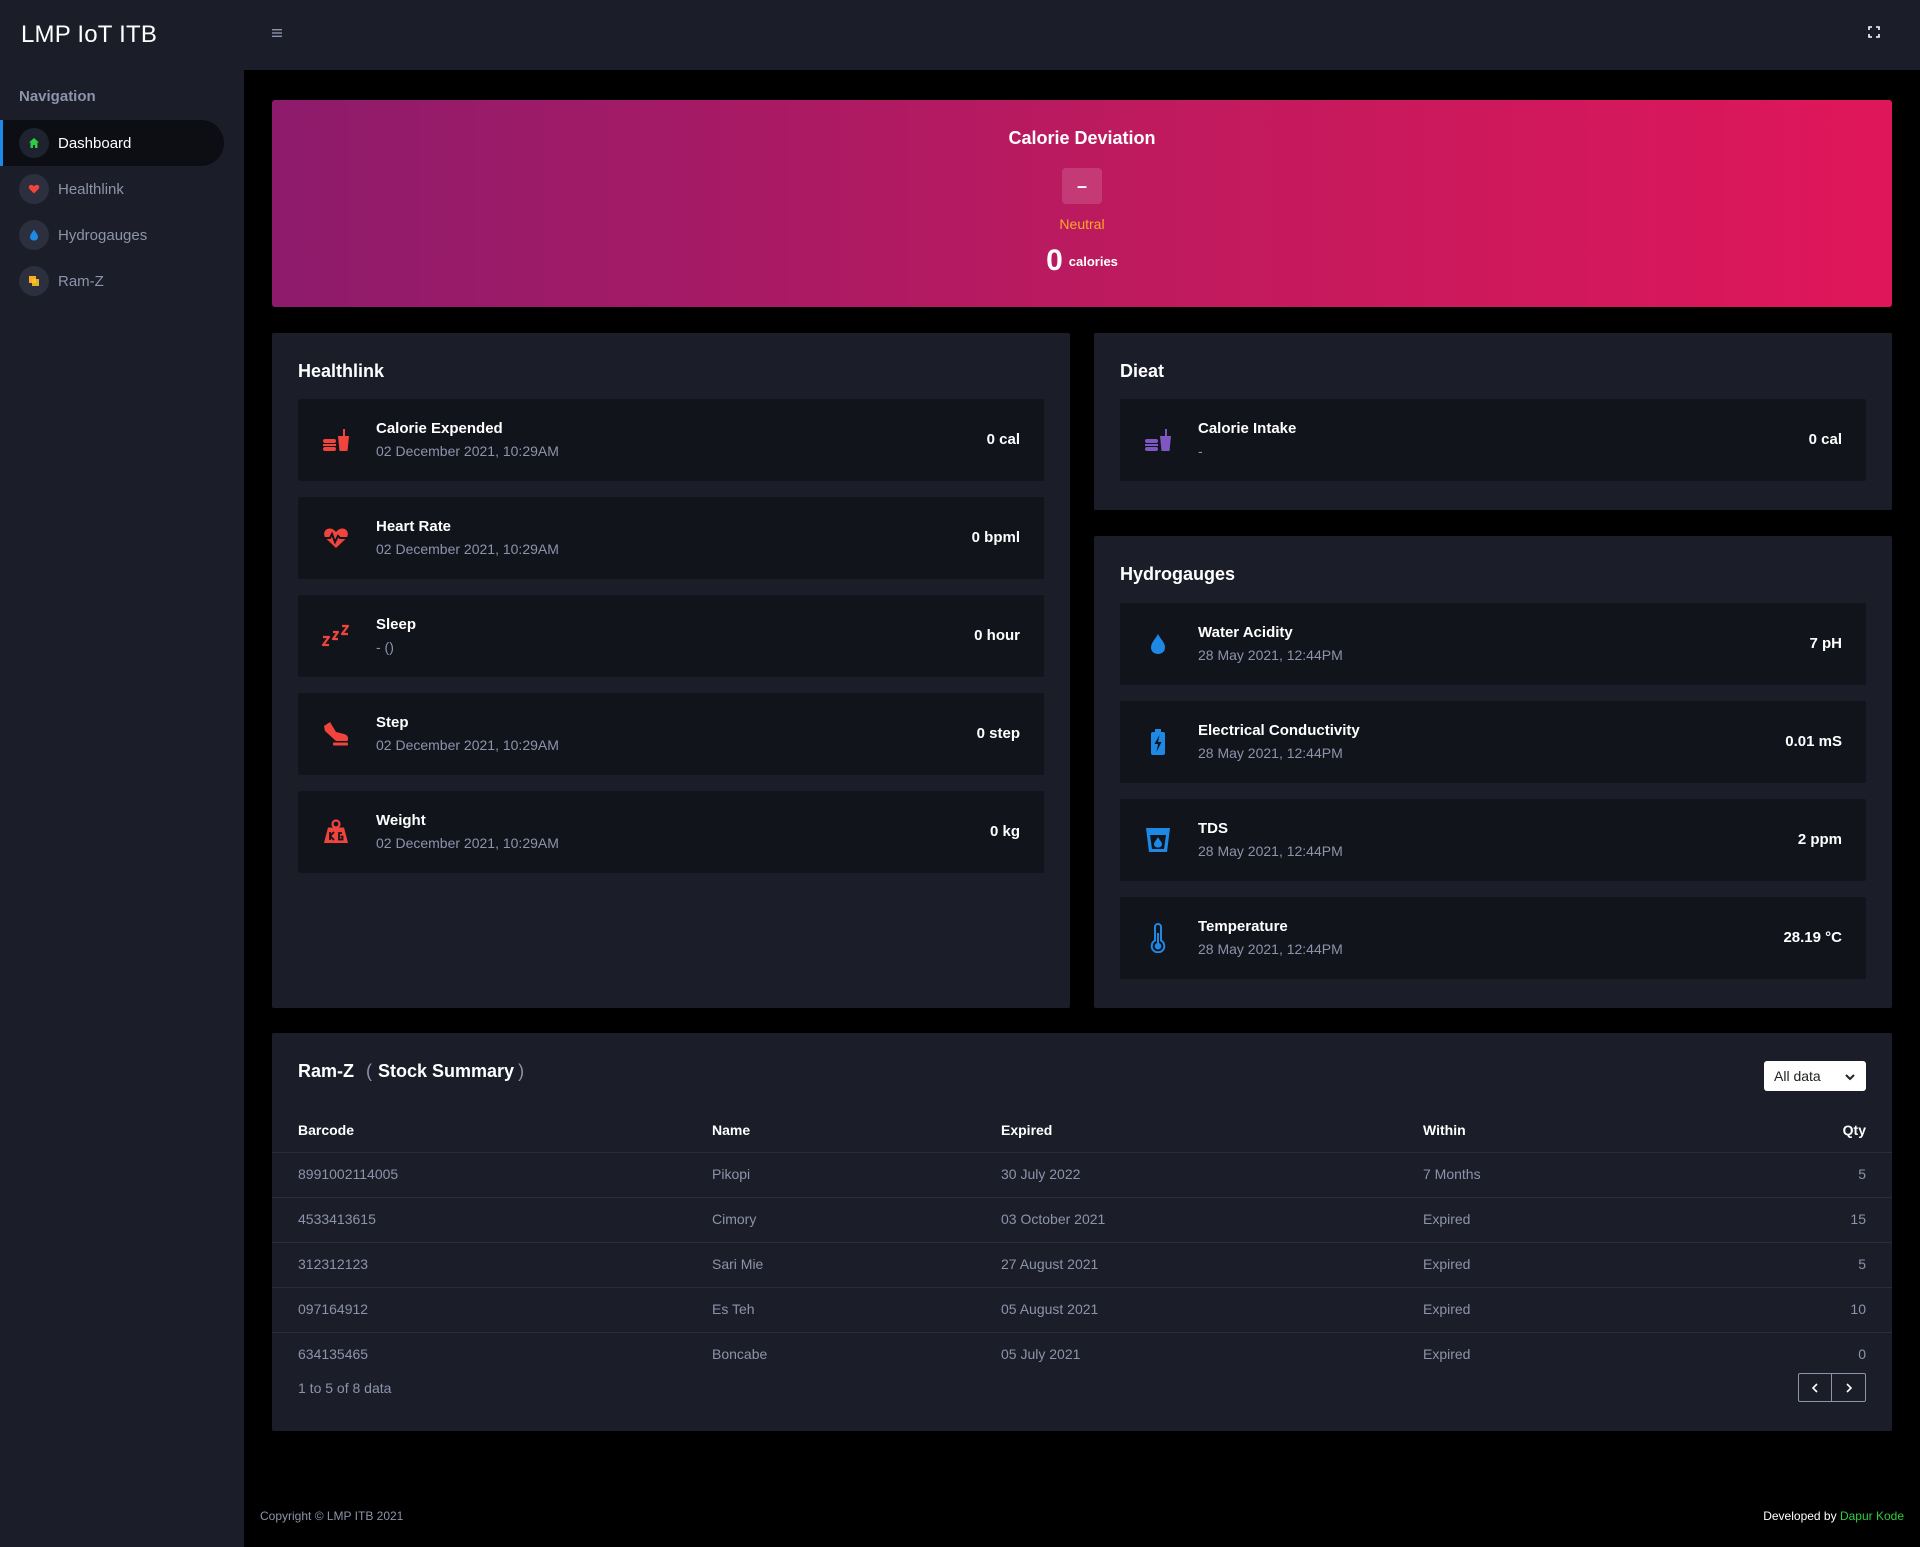 The width and height of the screenshot is (1920, 1547). I want to click on stat-label: Step, so click(392, 722).